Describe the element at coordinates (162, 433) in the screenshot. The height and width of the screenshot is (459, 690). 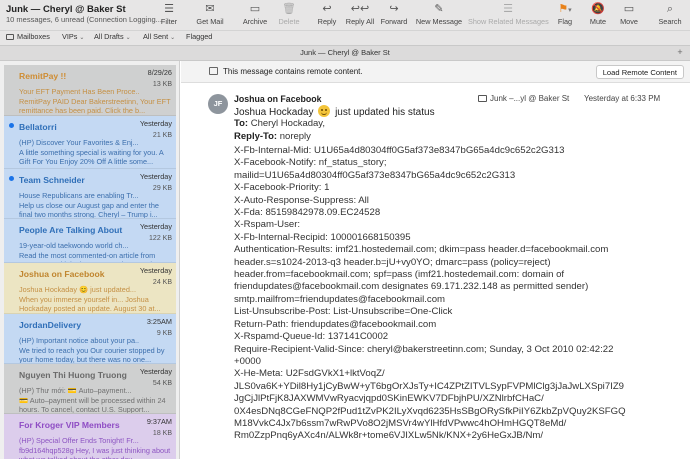
I see `size: 18 KB` at that location.